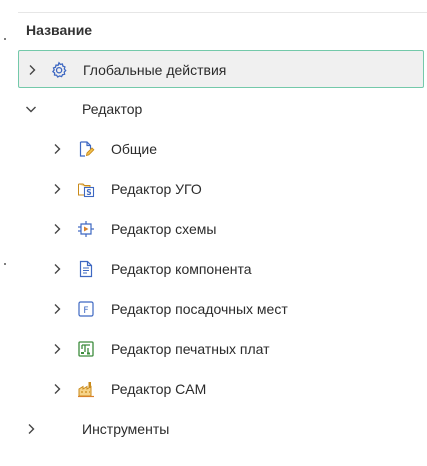 The width and height of the screenshot is (427, 466). I want to click on tree-item-label: Редактор схемы, so click(164, 229).